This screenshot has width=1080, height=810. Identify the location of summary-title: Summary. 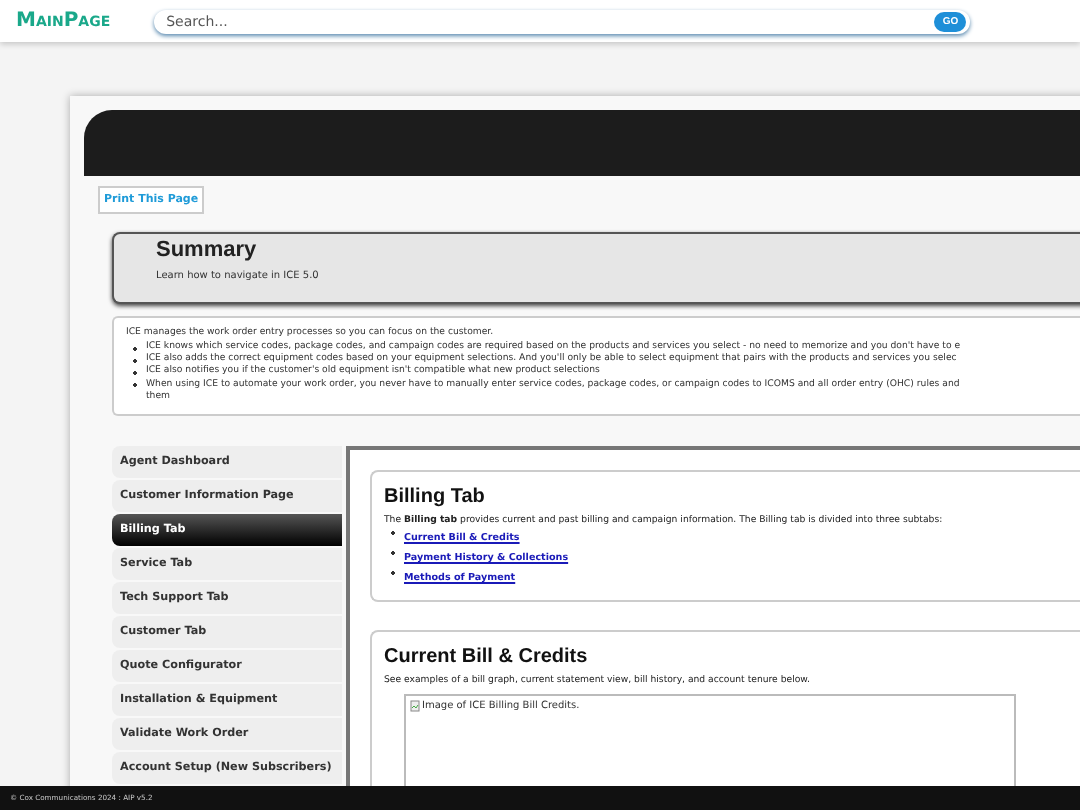
(207, 250).